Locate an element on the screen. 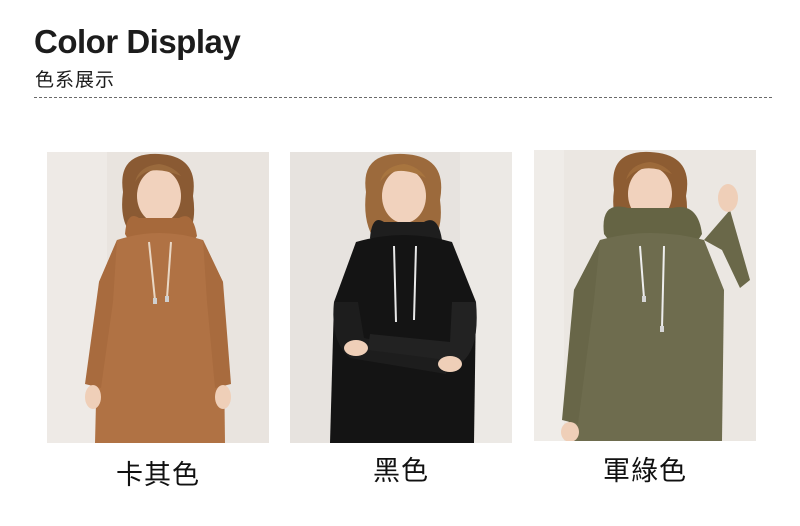  section-title: Color Display is located at coordinates (137, 41).